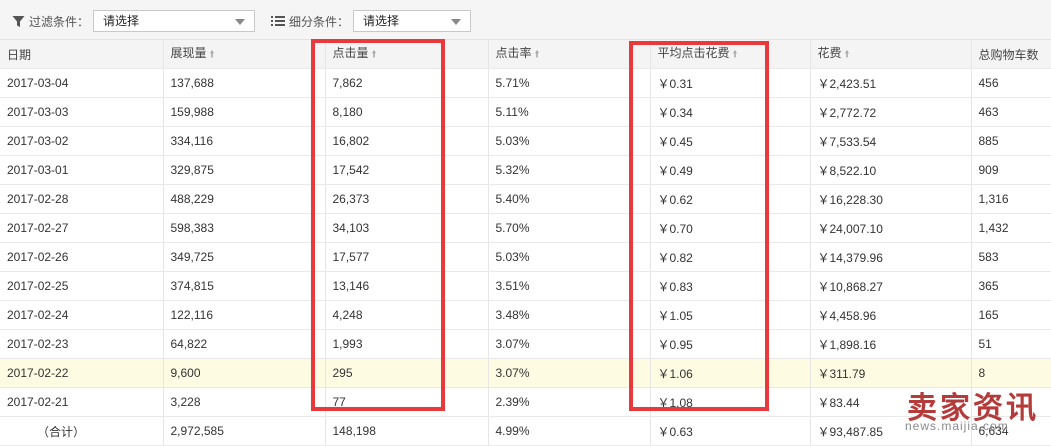 The width and height of the screenshot is (1051, 446). What do you see at coordinates (513, 53) in the screenshot?
I see `column-header-label: 点击率` at bounding box center [513, 53].